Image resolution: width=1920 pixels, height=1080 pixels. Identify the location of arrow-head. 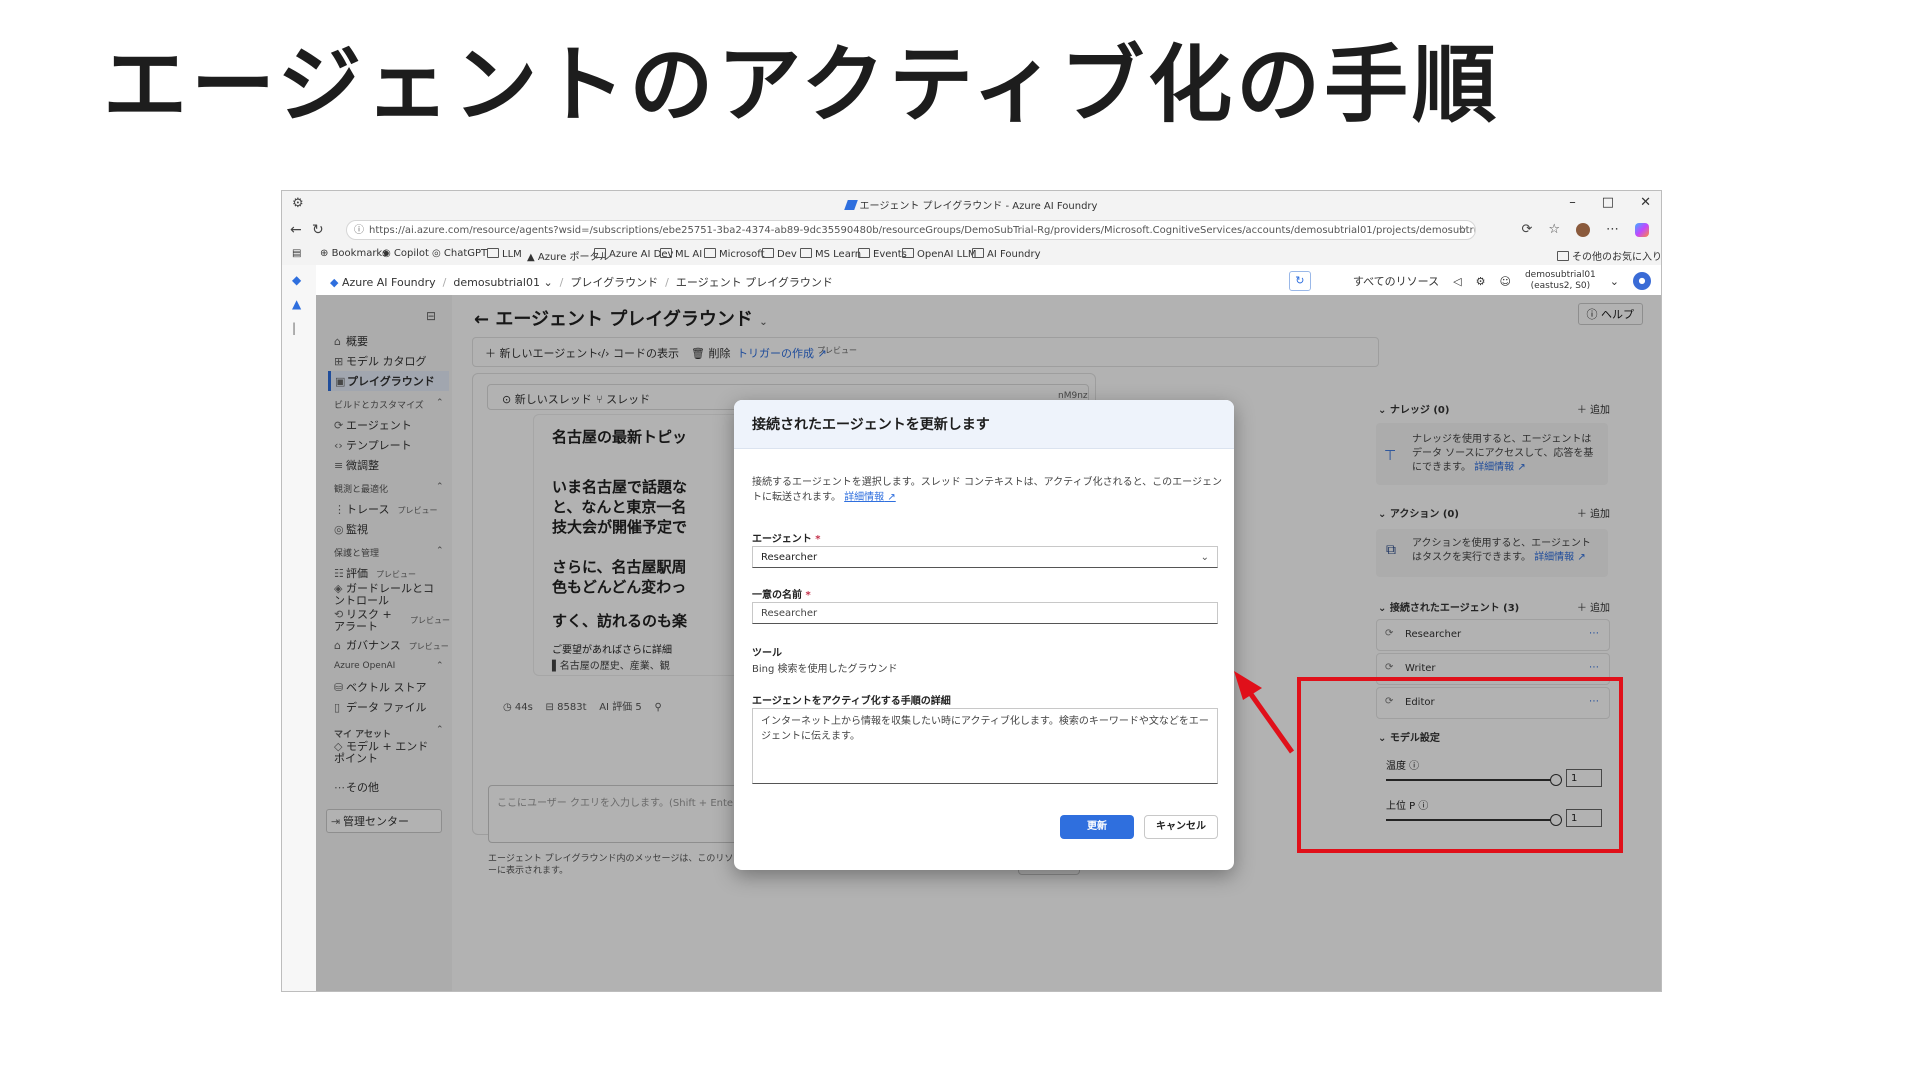
(1248, 685).